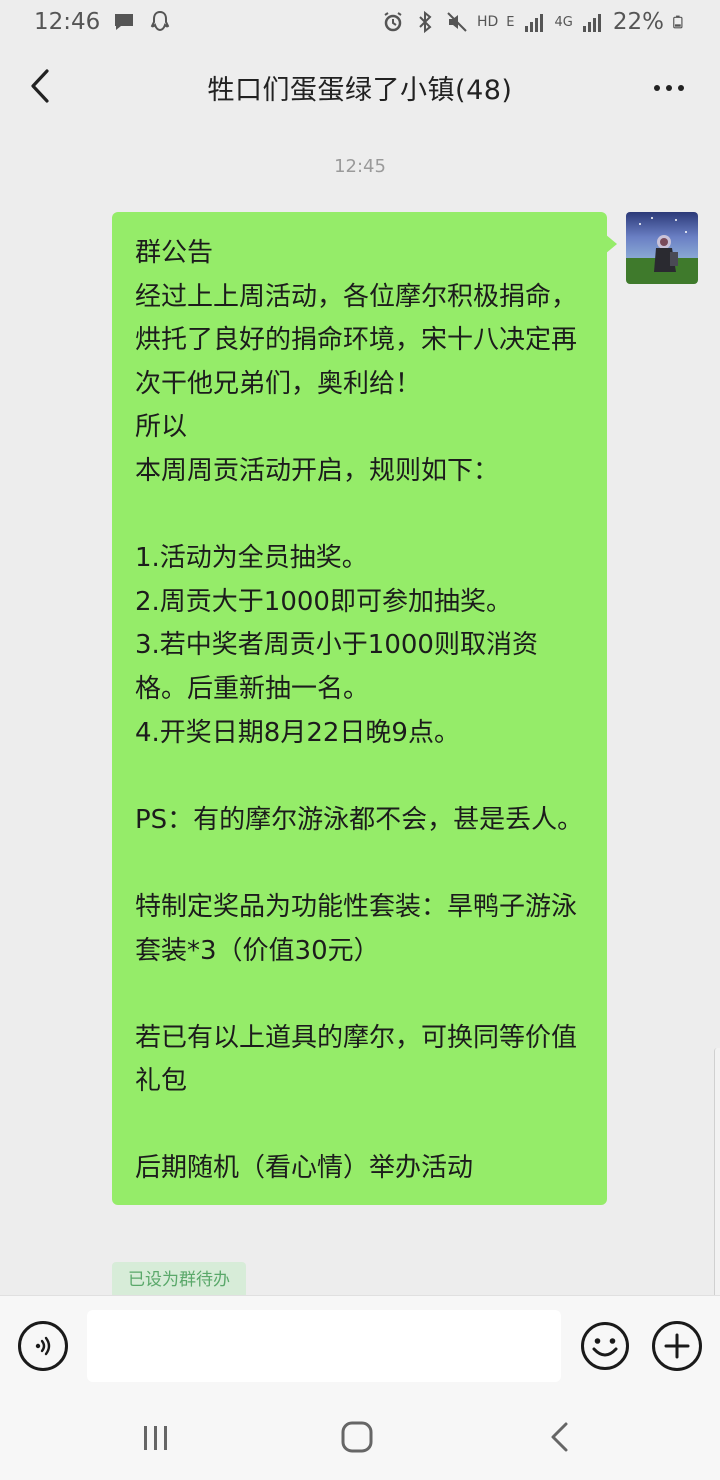 The height and width of the screenshot is (1480, 720). I want to click on battery-icon, so click(678, 22).